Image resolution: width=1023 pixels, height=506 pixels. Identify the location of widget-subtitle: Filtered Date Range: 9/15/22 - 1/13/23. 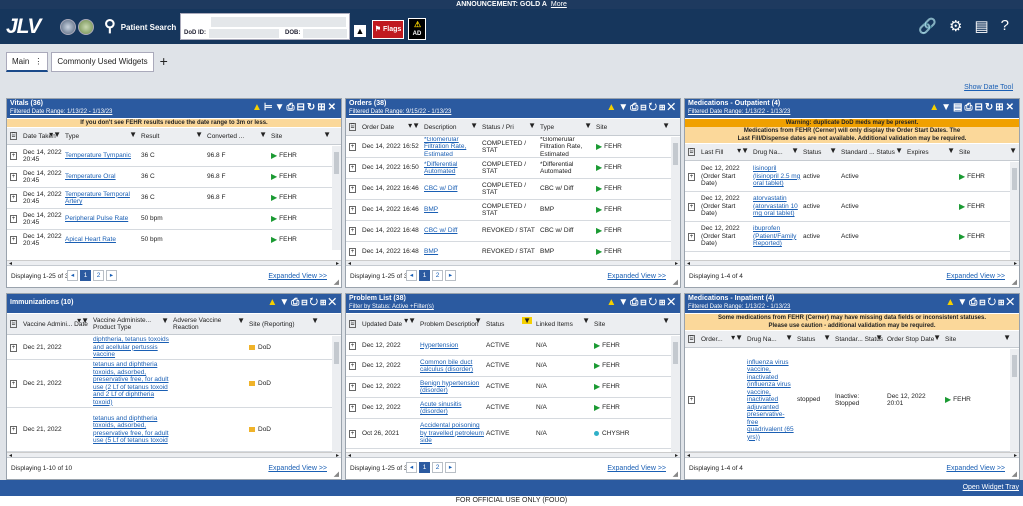
(400, 112).